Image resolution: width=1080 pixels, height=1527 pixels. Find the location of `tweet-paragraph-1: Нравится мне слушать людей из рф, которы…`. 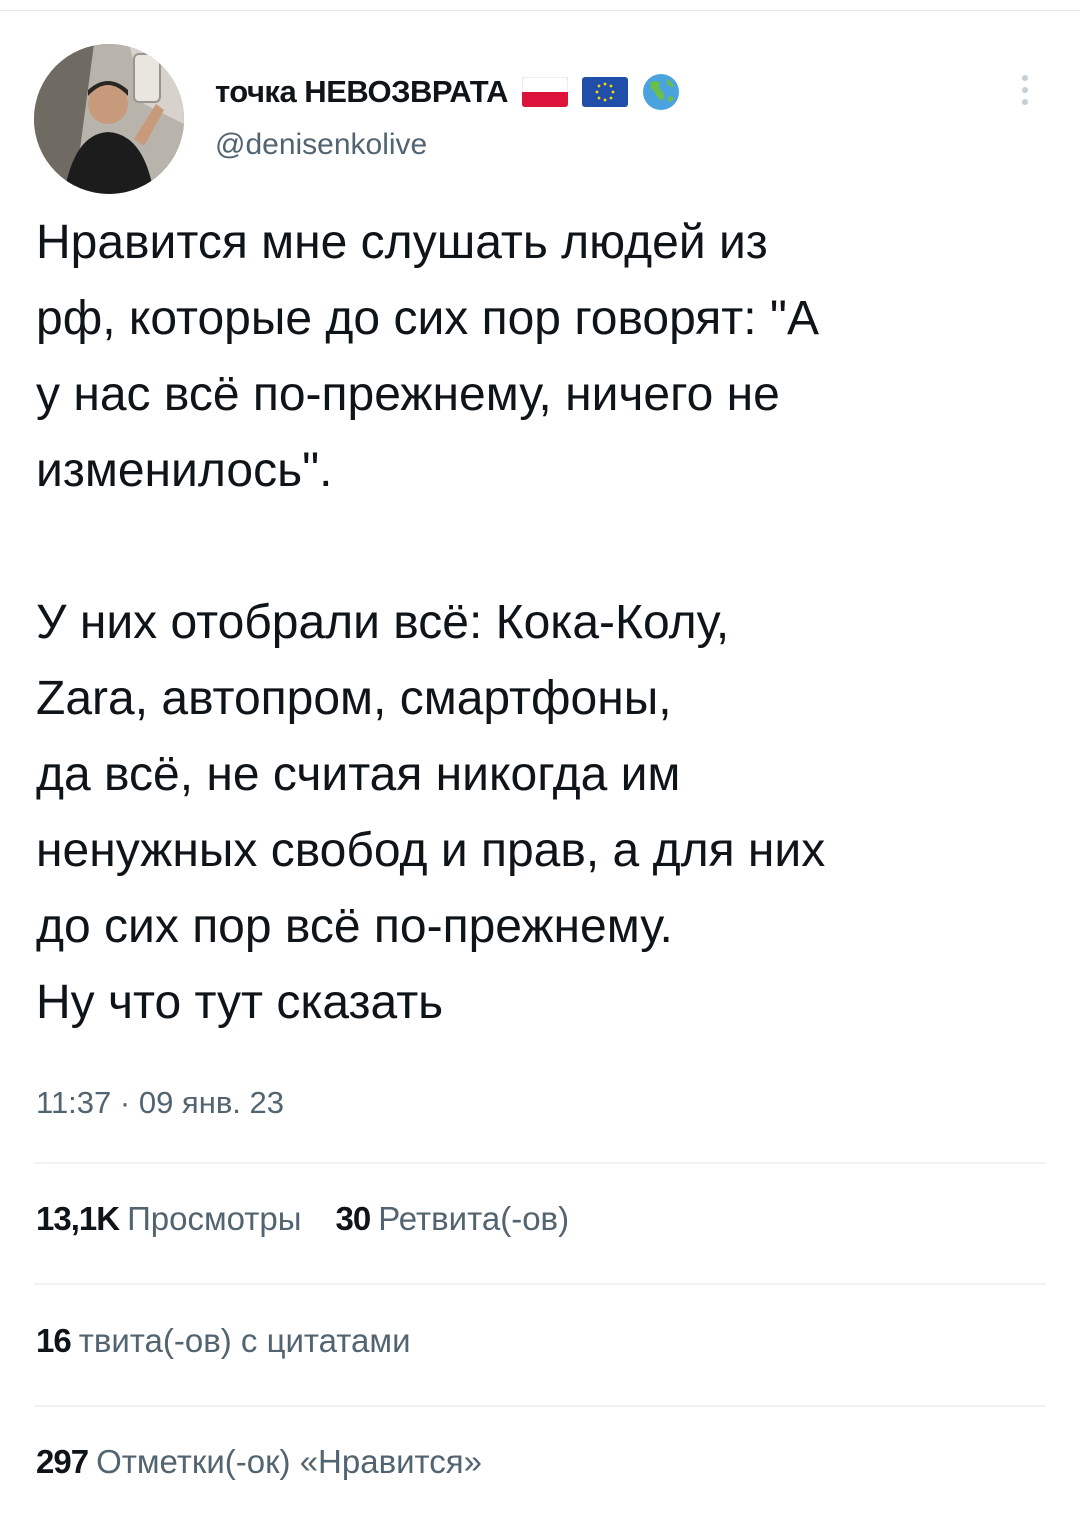

tweet-paragraph-1: Нравится мне слушать людей из рф, которы… is located at coordinates (427, 356).